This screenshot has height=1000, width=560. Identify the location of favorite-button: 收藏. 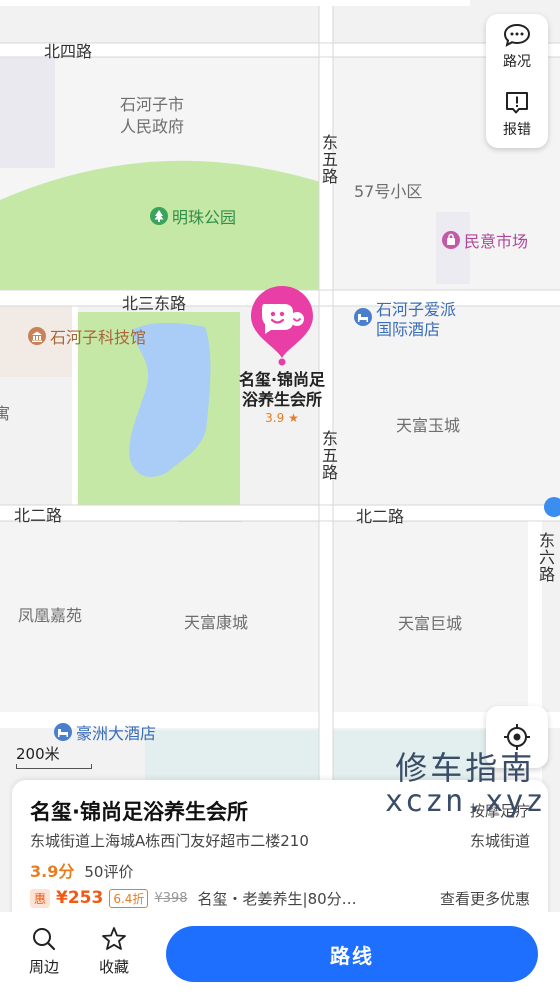
(114, 951).